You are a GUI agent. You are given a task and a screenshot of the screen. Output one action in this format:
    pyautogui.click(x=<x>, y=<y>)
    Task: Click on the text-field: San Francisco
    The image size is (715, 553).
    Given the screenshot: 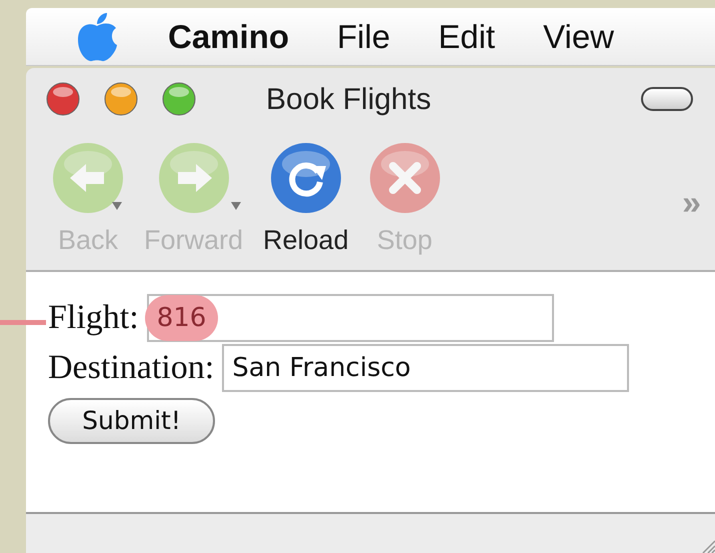 What is the action you would take?
    pyautogui.click(x=426, y=368)
    